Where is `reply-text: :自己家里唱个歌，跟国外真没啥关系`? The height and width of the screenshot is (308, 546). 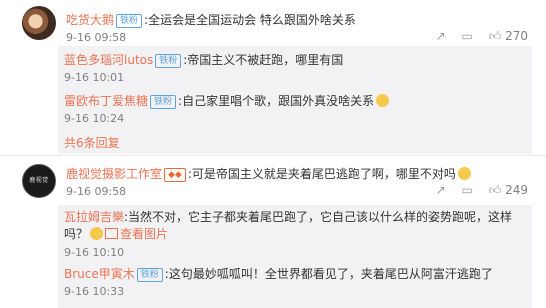
reply-text: :自己家里唱个歌，跟国外真没啥关系 is located at coordinates (276, 101).